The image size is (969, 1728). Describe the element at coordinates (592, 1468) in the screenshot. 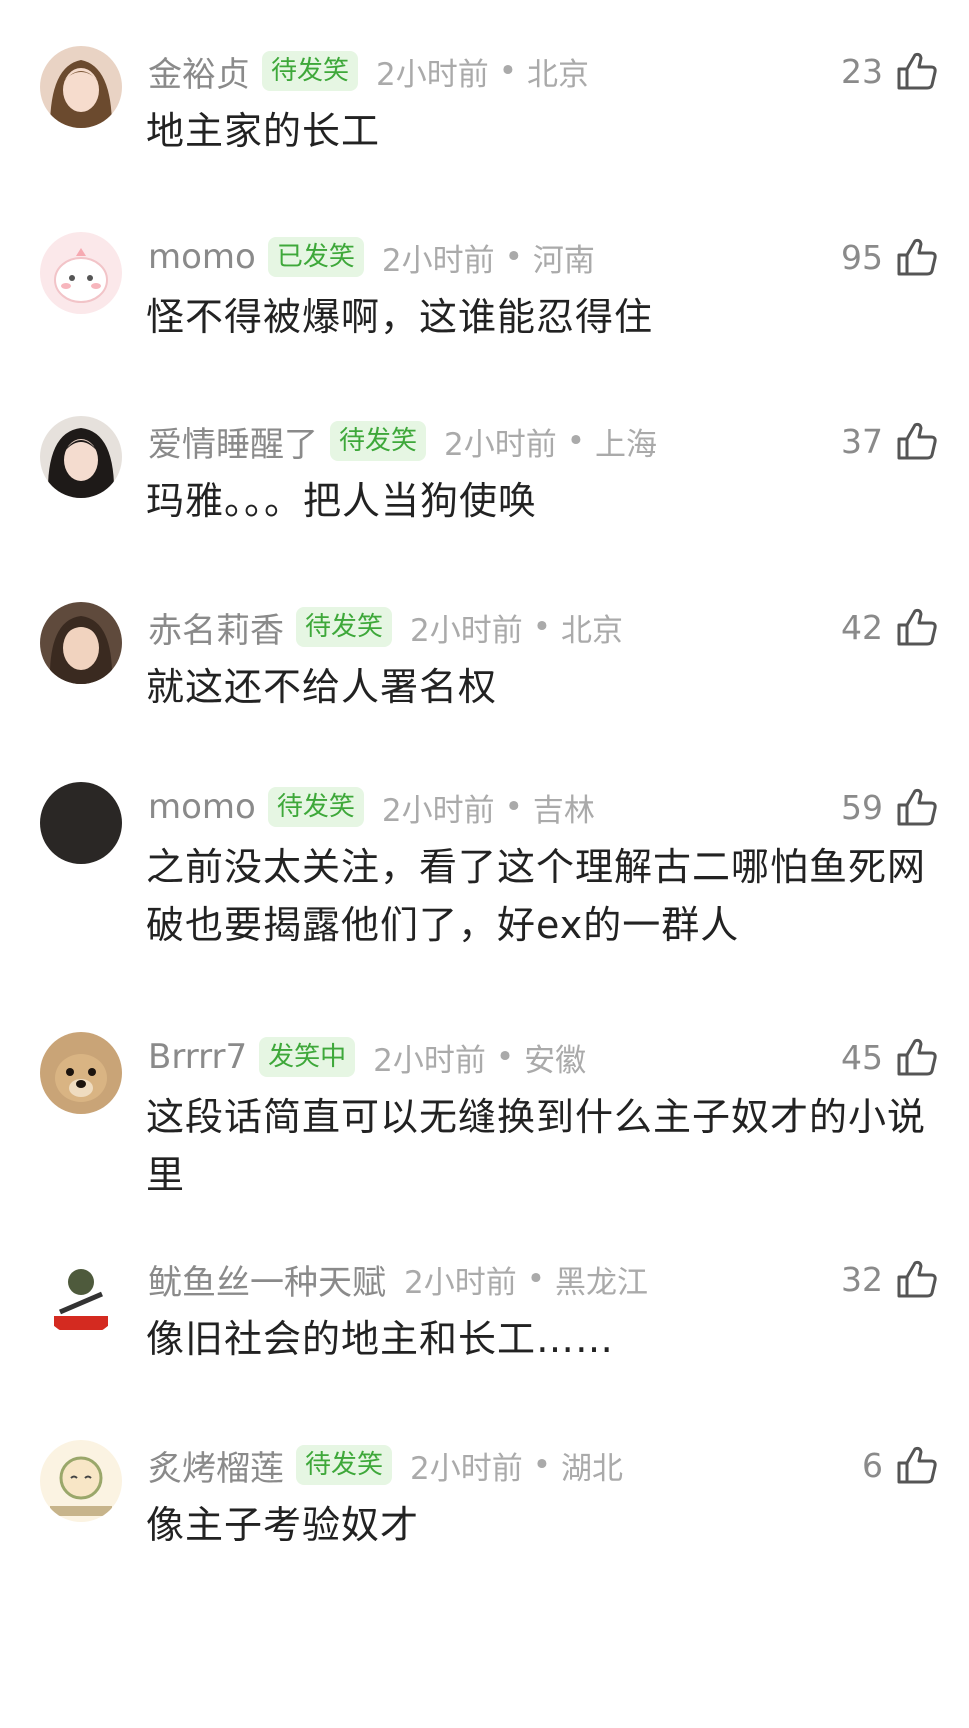

I see `location: 湖北` at that location.